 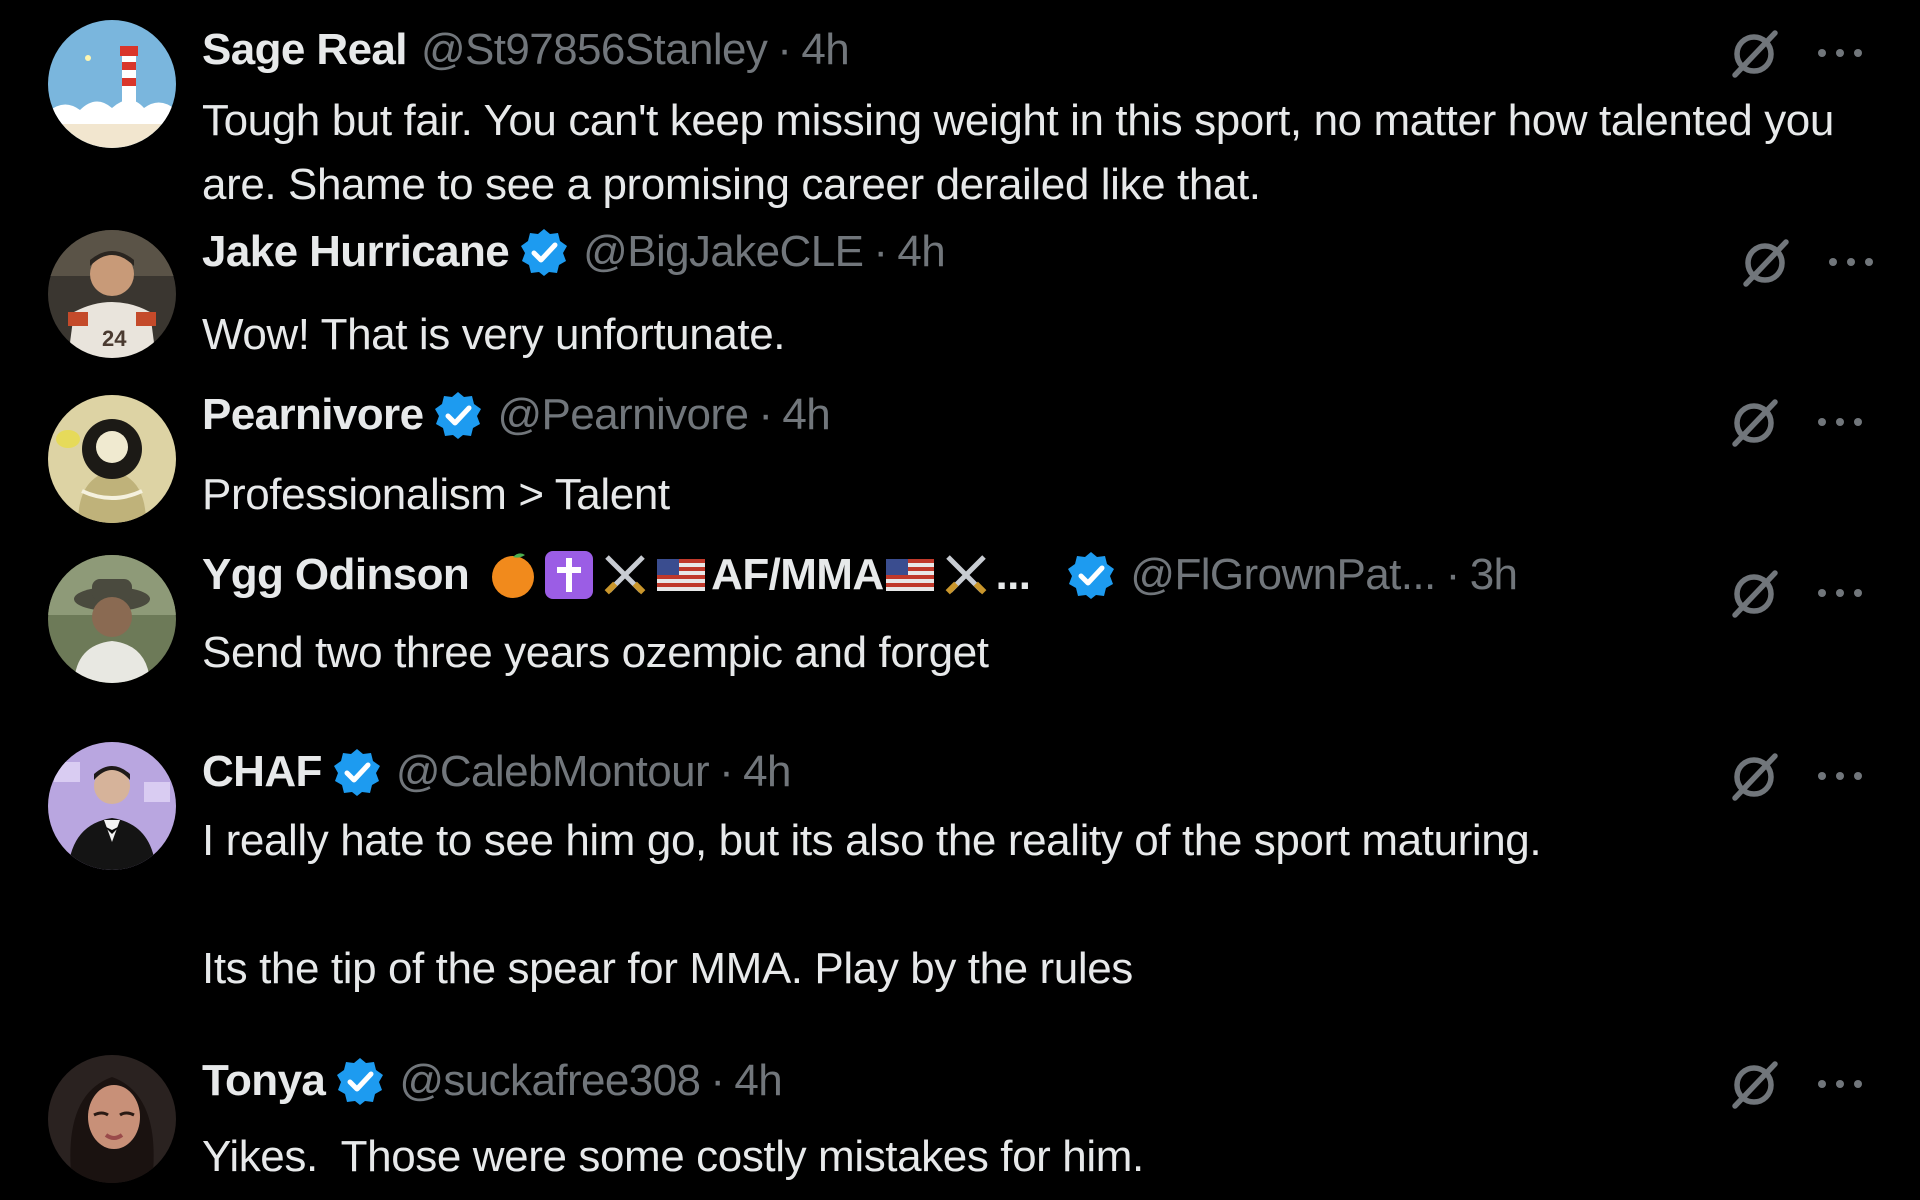 What do you see at coordinates (112, 294) in the screenshot?
I see `avatar: 24` at bounding box center [112, 294].